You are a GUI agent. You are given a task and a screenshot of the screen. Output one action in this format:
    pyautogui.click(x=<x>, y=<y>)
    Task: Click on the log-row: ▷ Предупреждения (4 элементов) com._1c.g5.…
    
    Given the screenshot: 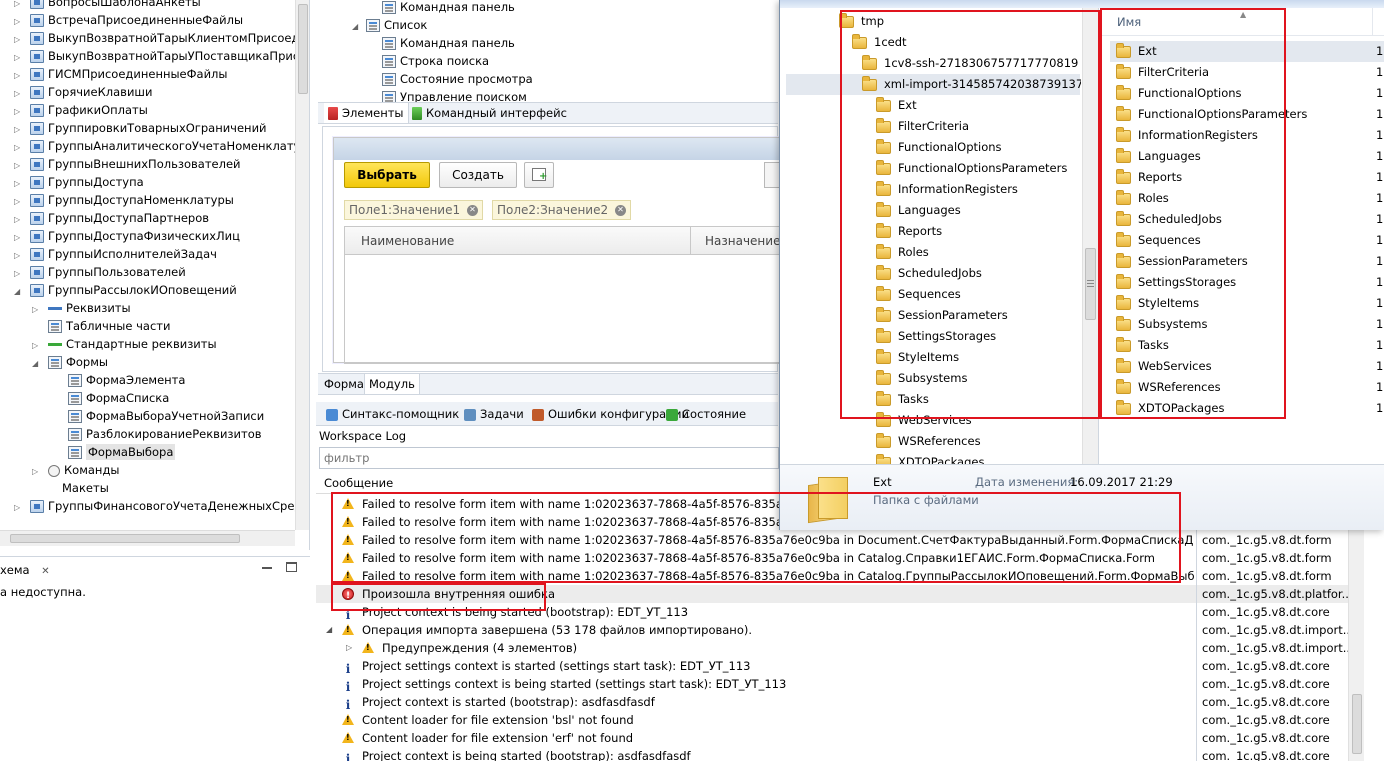 What is the action you would take?
    pyautogui.click(x=832, y=648)
    